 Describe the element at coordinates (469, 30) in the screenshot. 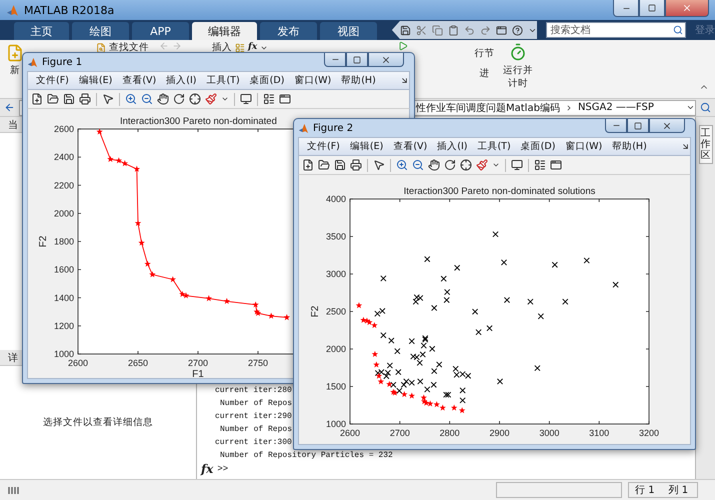

I see `undo-icon` at that location.